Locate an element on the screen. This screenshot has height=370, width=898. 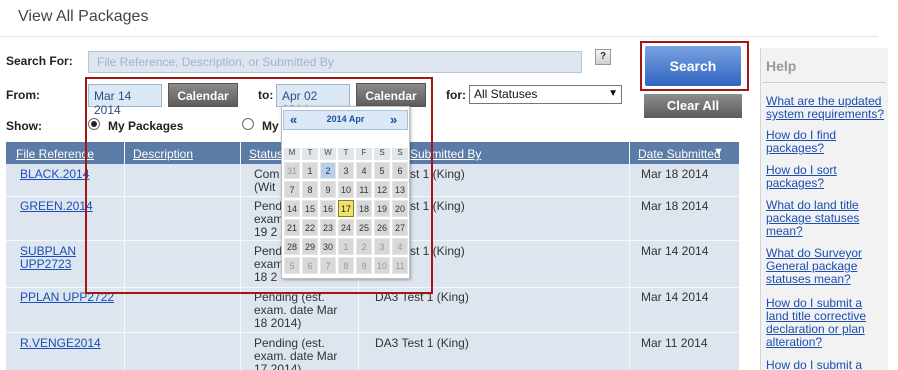
header-date-submitted: Date Submitted is located at coordinates (679, 154).